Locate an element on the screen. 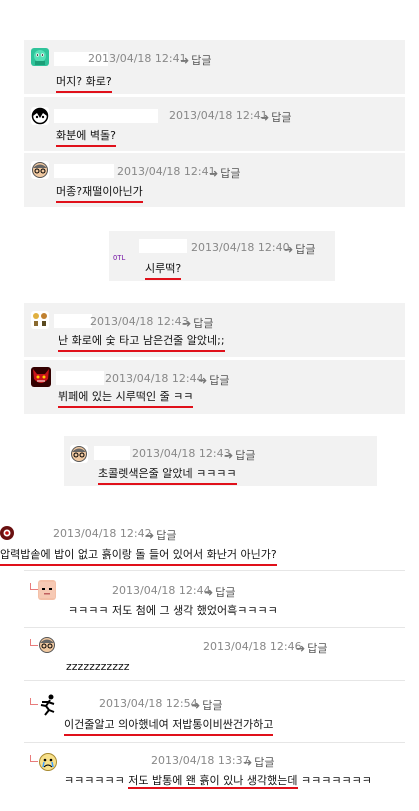 The image size is (419, 811). comment-block: OTL 2013/04/18 12:40 ➜ 답글 시루떡? is located at coordinates (222, 256).